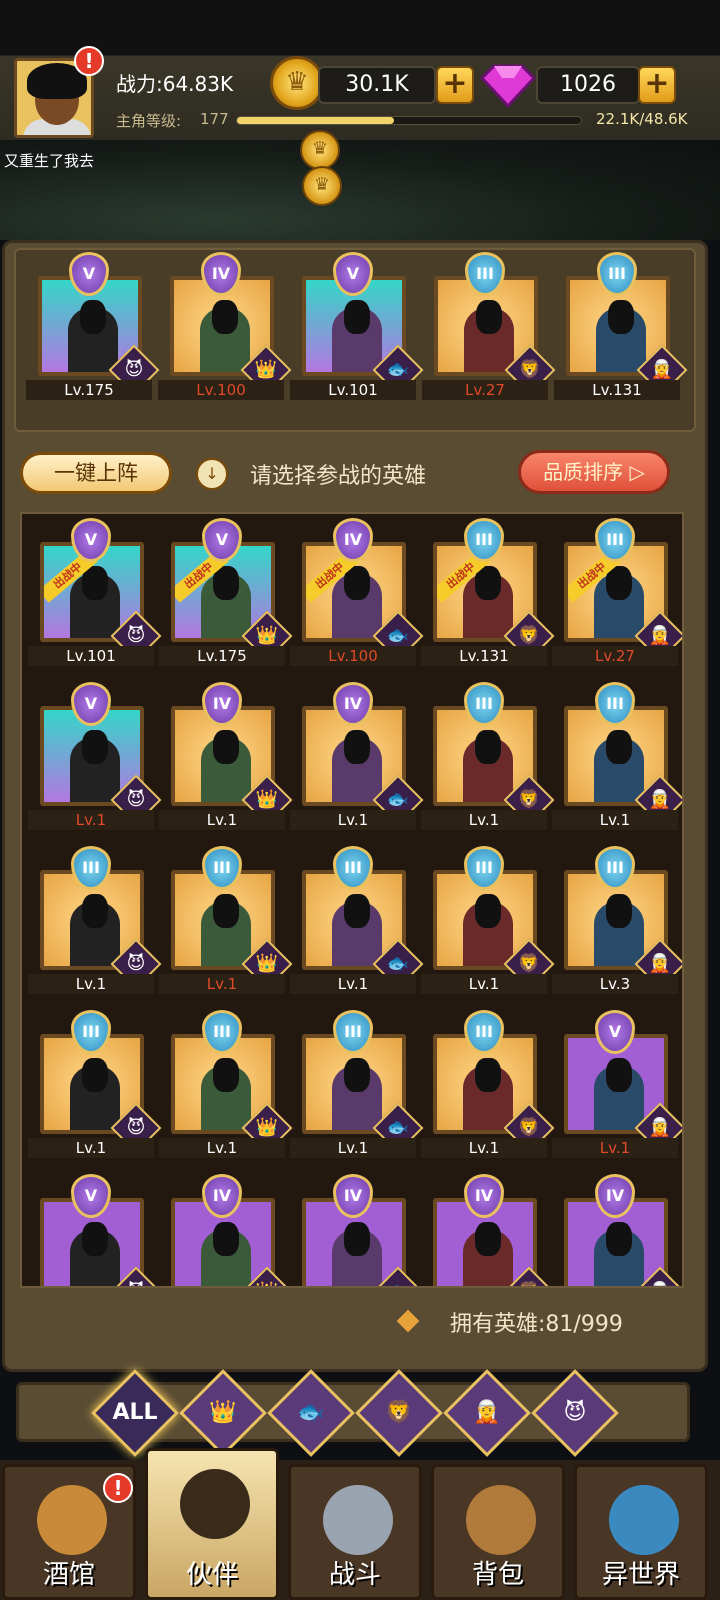 The image size is (720, 1600). Describe the element at coordinates (594, 472) in the screenshot. I see `quality-sort-button: 品质排序 ▷` at that location.